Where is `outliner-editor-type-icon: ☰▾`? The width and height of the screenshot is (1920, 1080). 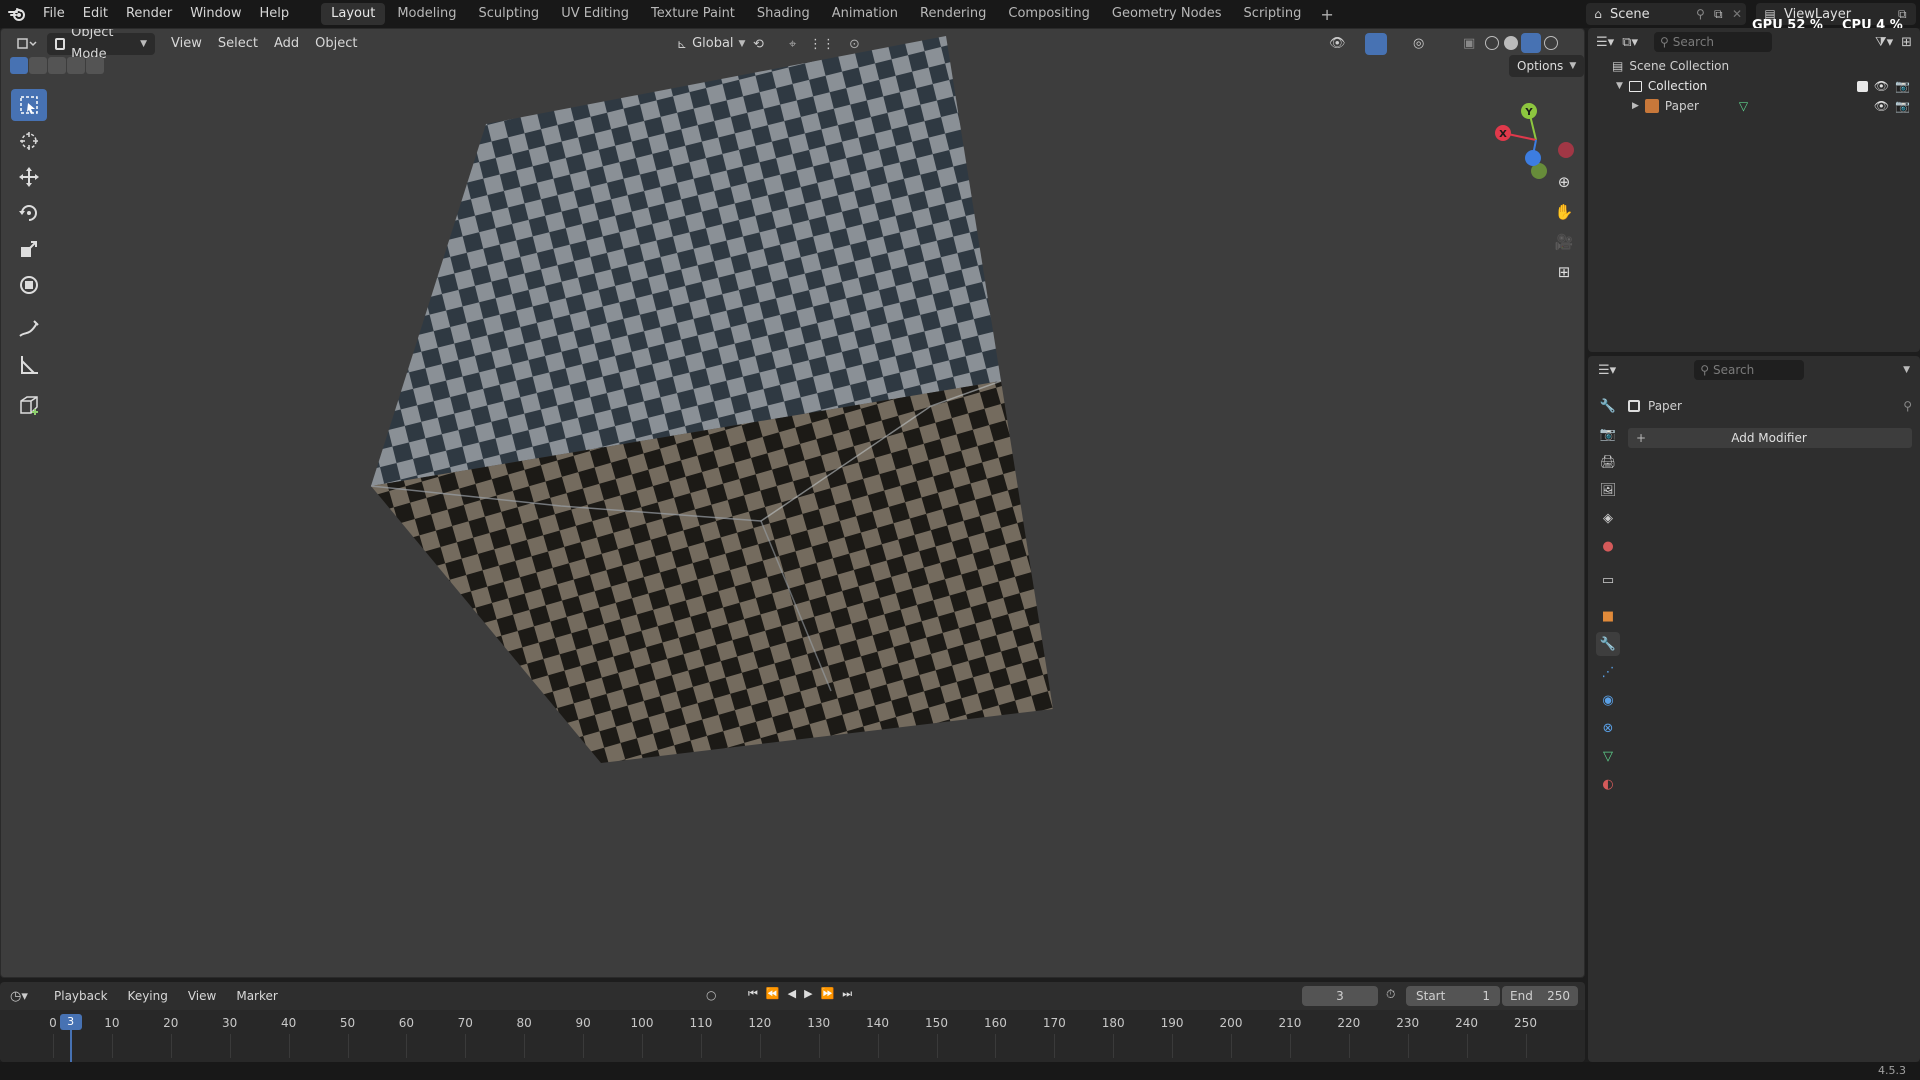 outliner-editor-type-icon: ☰▾ is located at coordinates (1605, 42).